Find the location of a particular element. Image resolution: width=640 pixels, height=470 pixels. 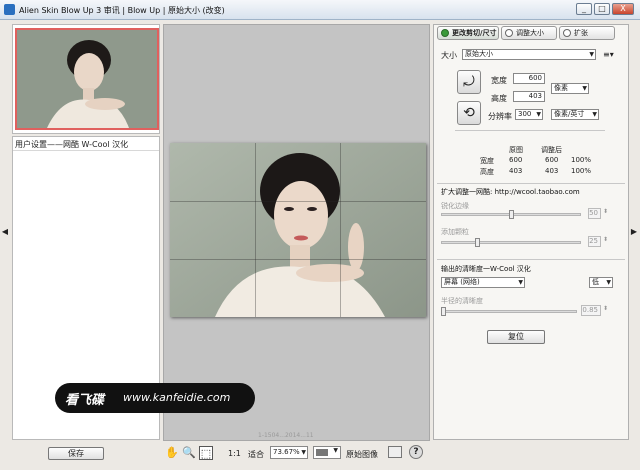

original-image-label: 原始图像 is located at coordinates (362, 454).